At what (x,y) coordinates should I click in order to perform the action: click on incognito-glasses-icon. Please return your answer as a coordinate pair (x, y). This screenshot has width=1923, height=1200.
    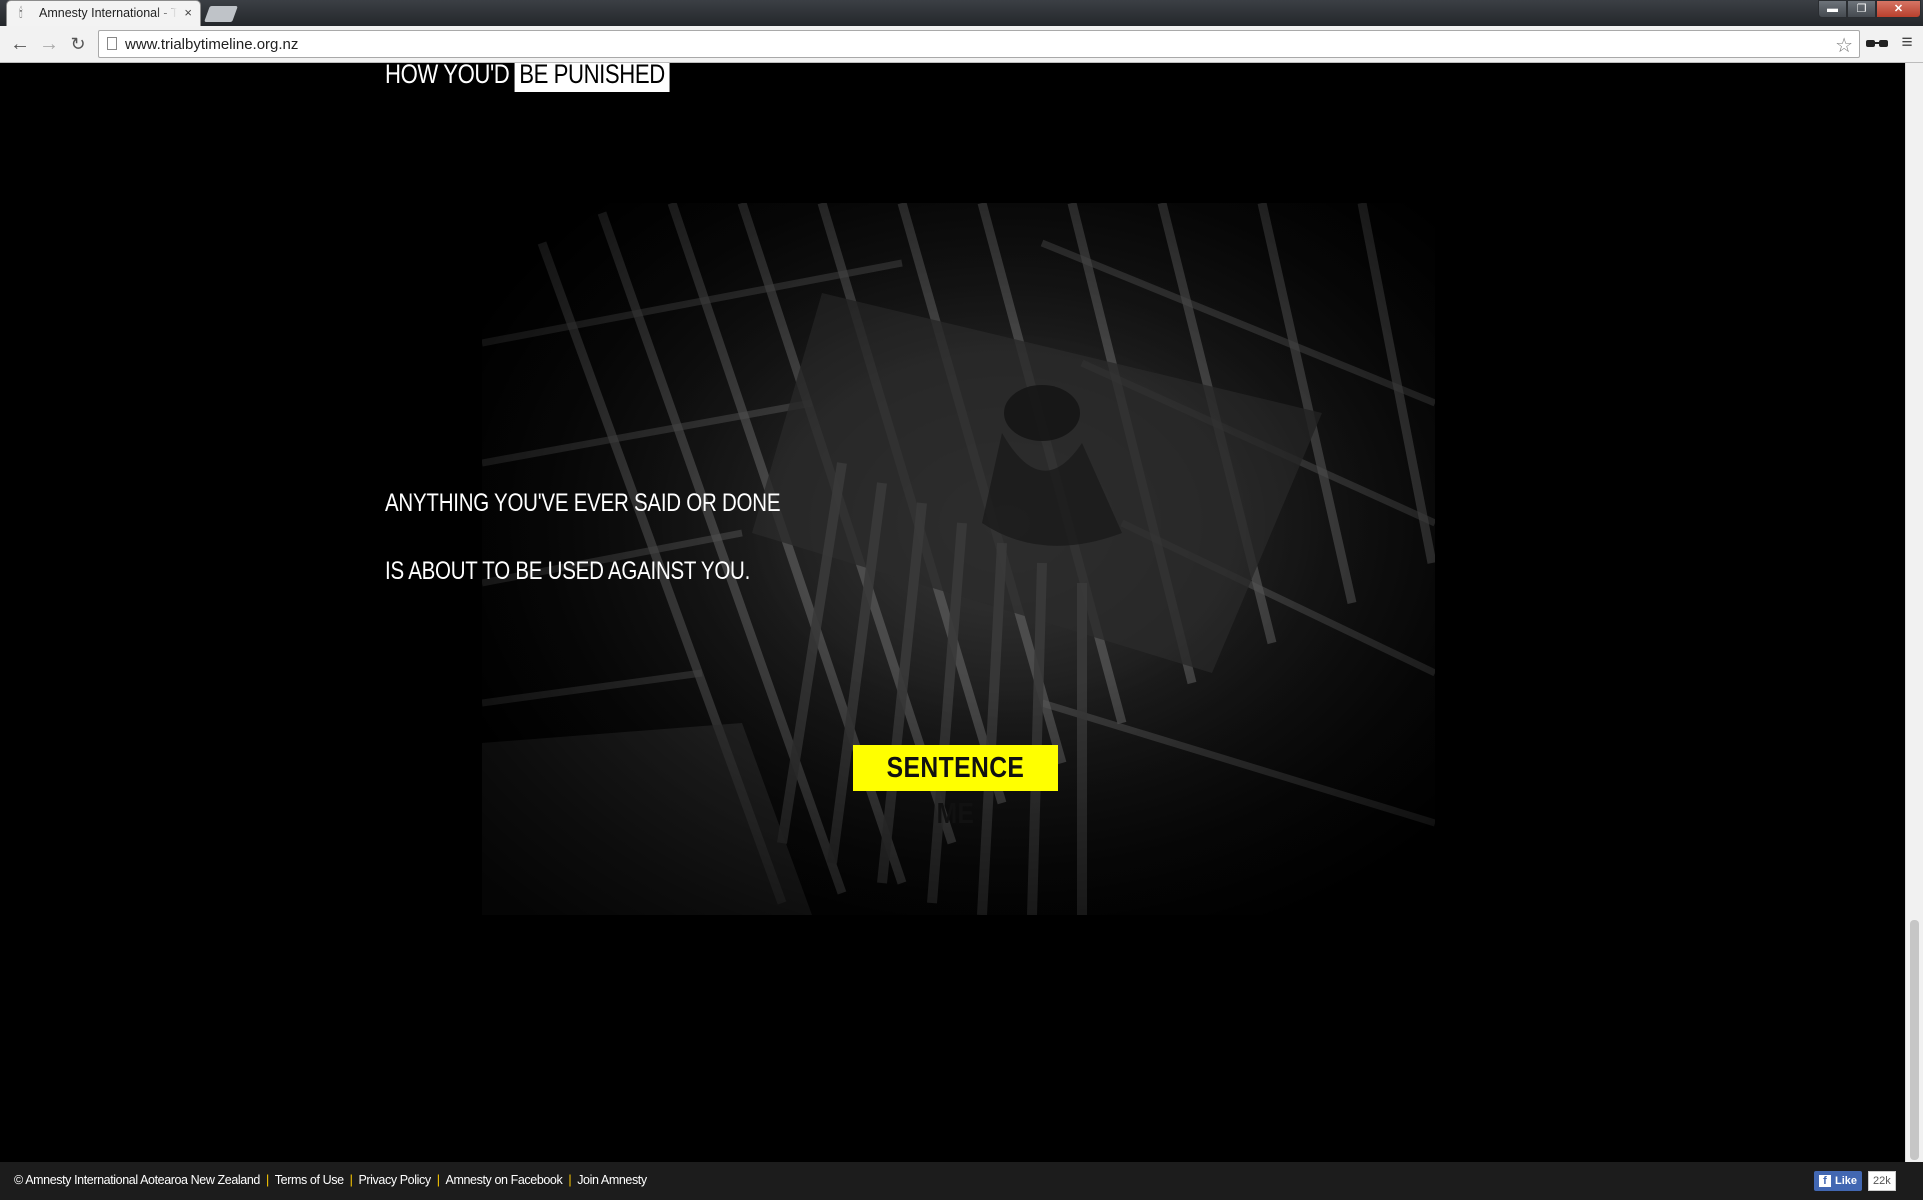
    Looking at the image, I should click on (1877, 44).